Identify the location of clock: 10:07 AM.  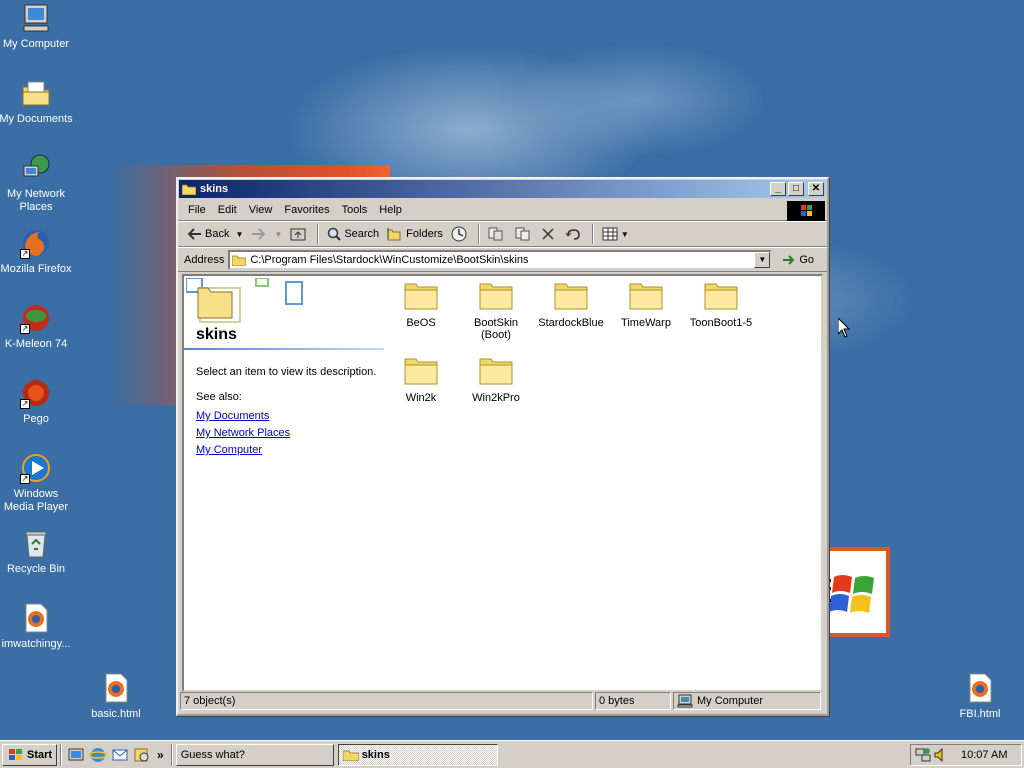
(984, 755).